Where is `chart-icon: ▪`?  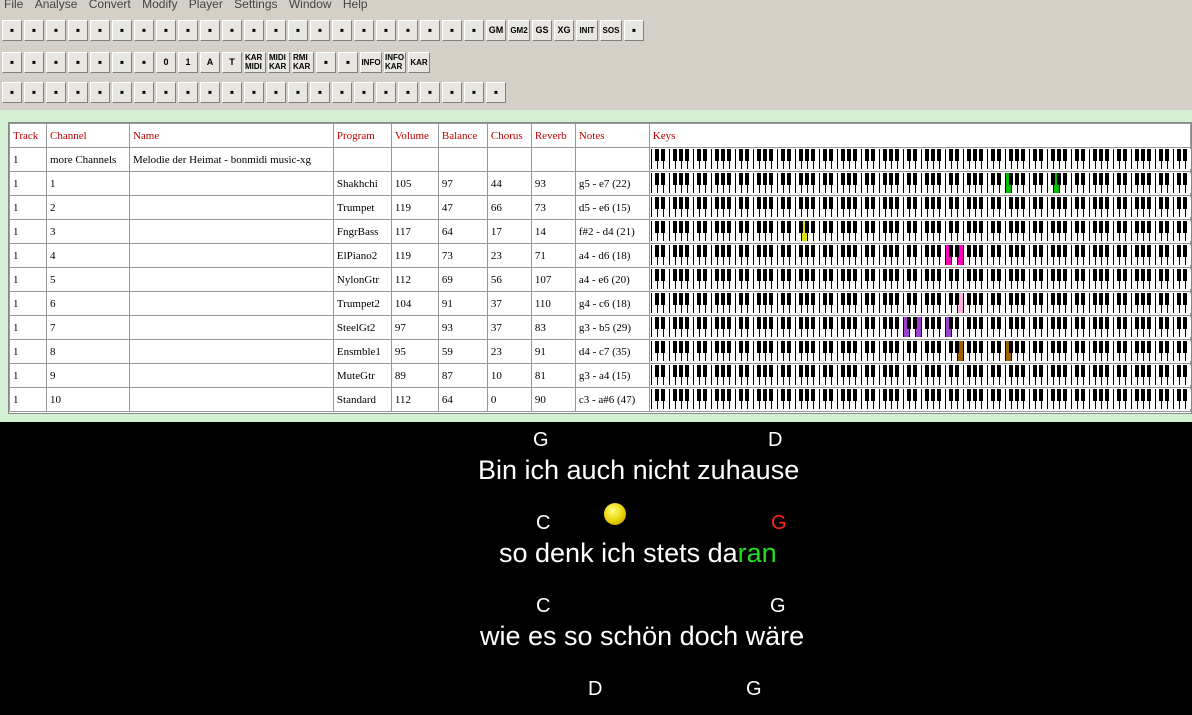
chart-icon: ▪ is located at coordinates (474, 30).